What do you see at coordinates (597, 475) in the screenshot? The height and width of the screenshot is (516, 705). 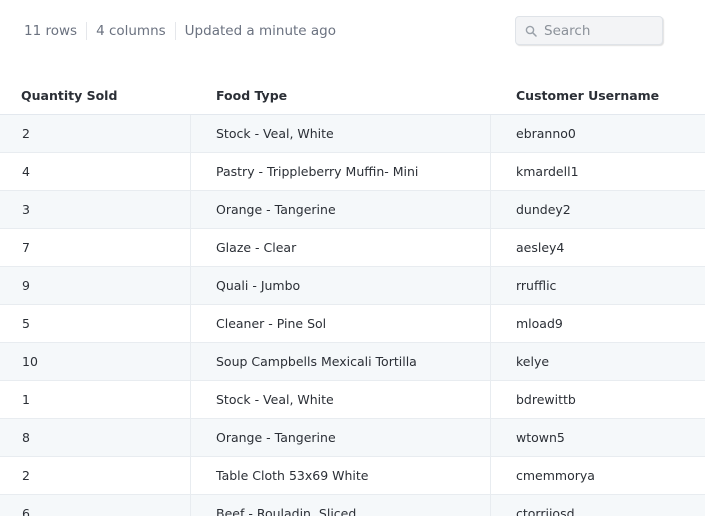 I see `cell-customer-username: cmemmorya` at bounding box center [597, 475].